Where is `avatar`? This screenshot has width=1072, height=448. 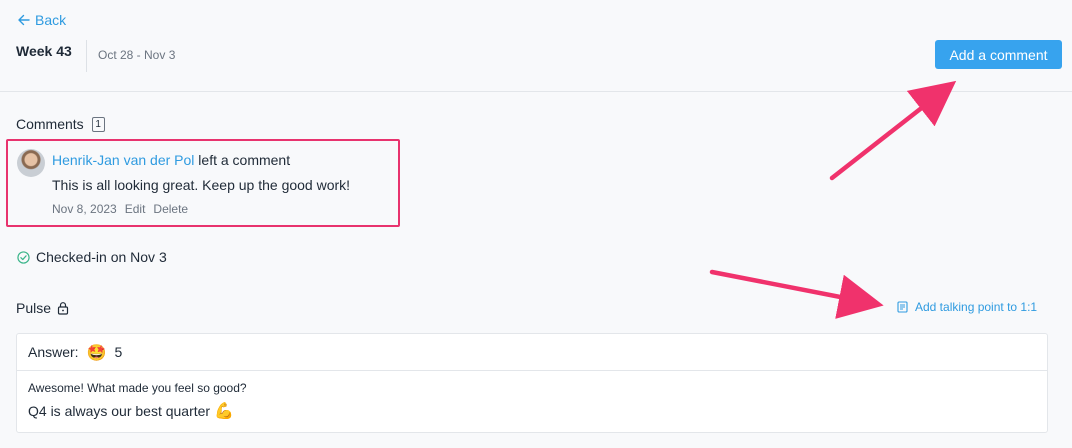 avatar is located at coordinates (31, 163).